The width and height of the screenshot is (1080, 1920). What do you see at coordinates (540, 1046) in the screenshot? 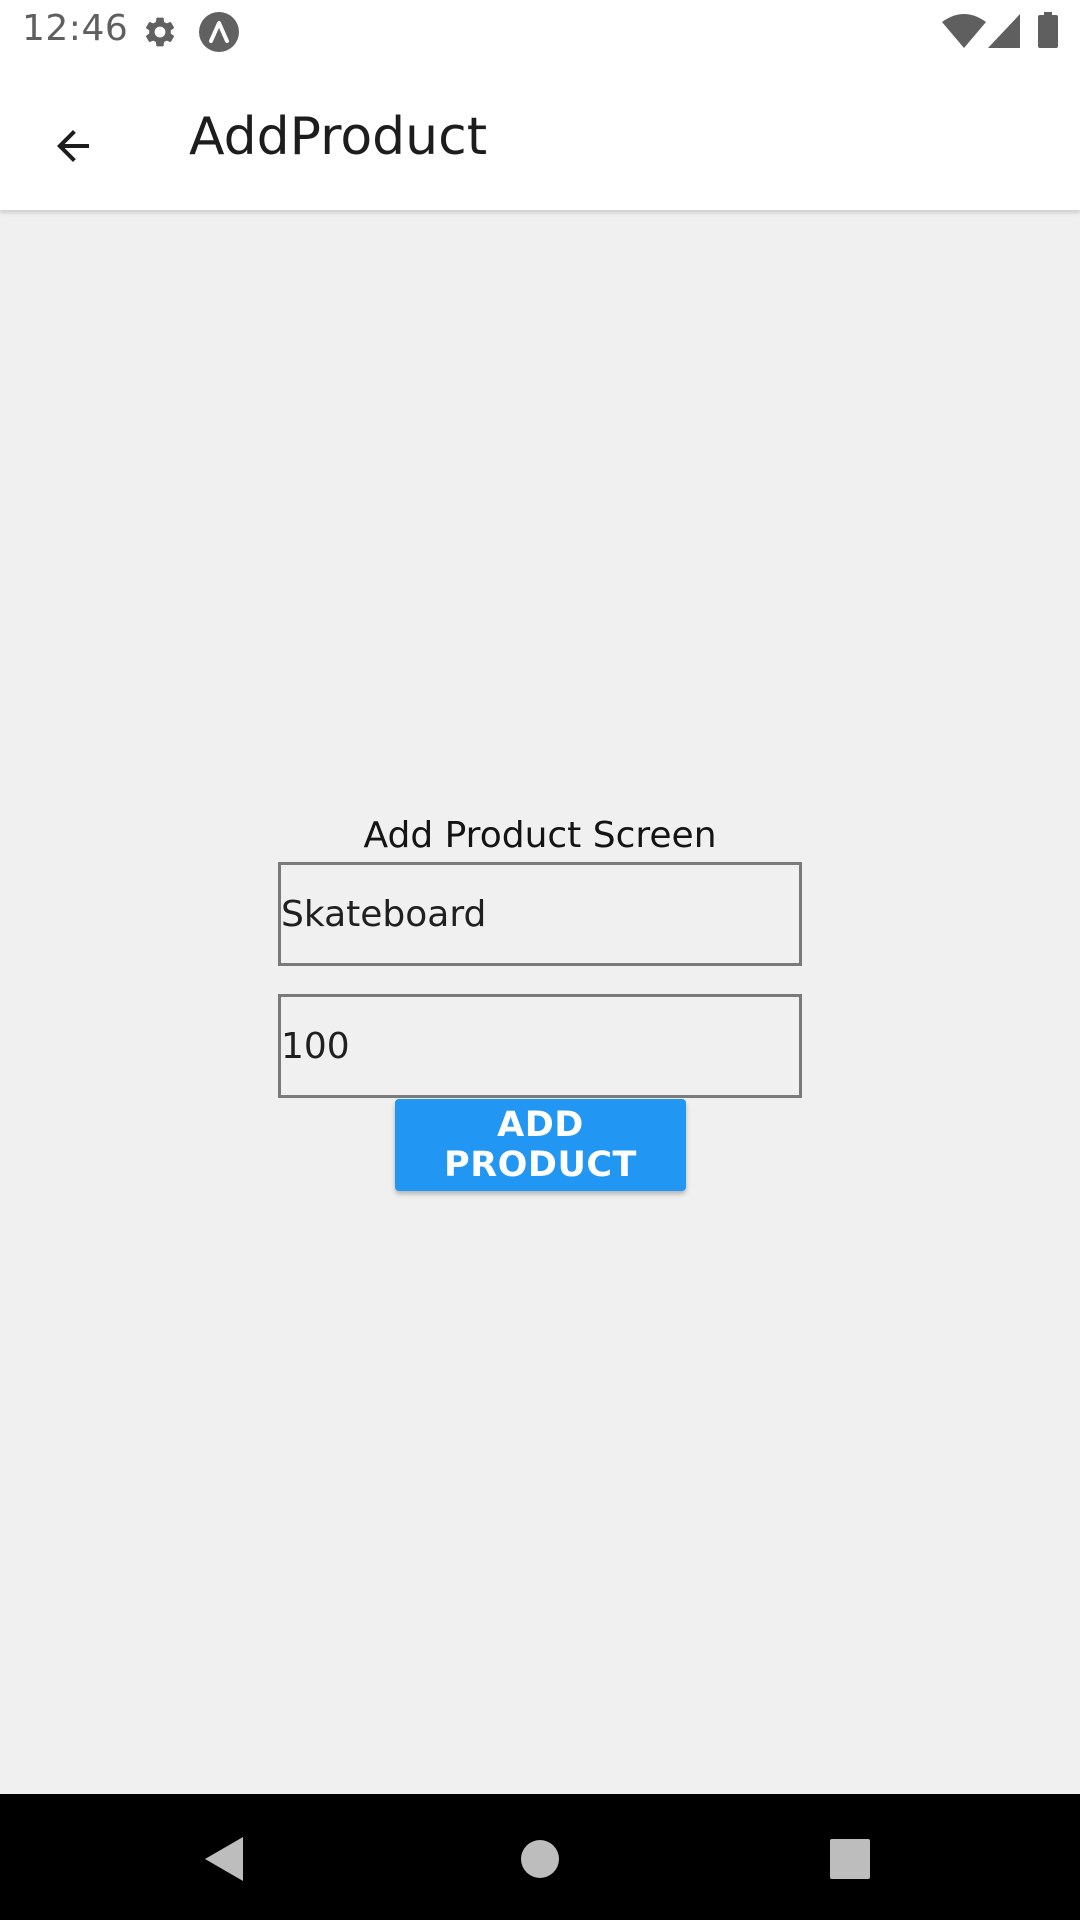
I see `product-price-input` at bounding box center [540, 1046].